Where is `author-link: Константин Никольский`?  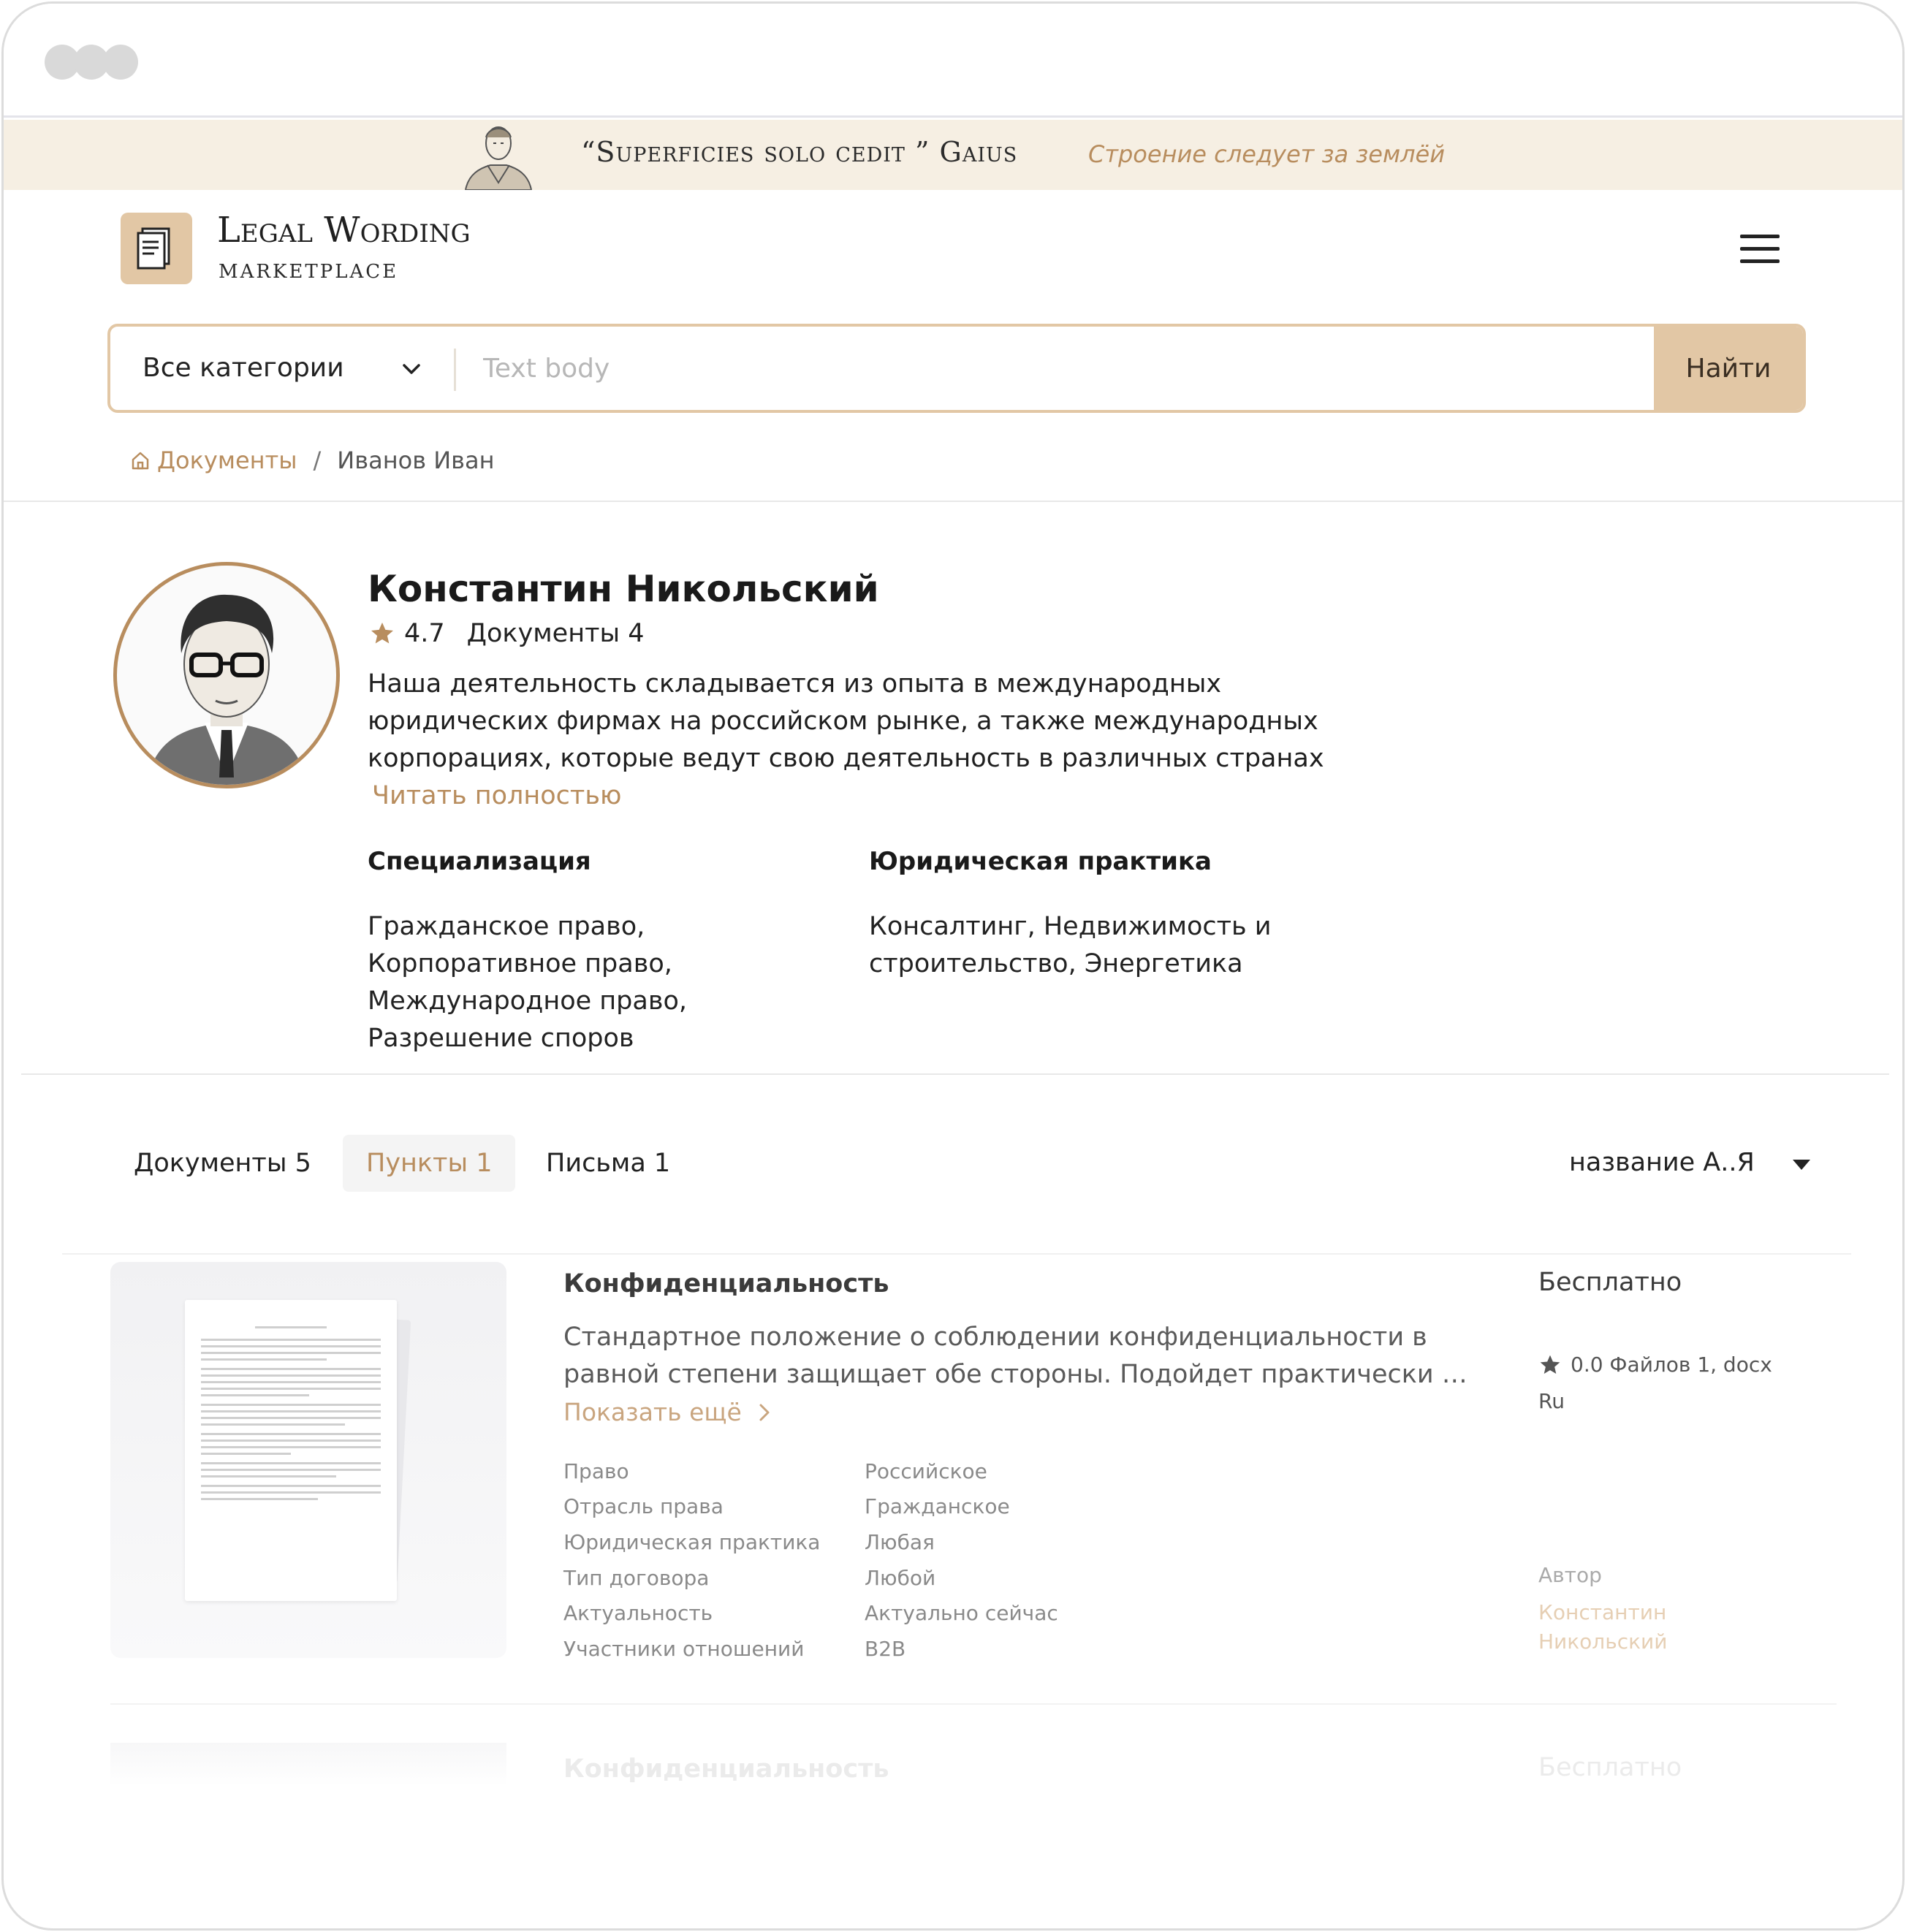 author-link: Константин Никольский is located at coordinates (1619, 1627).